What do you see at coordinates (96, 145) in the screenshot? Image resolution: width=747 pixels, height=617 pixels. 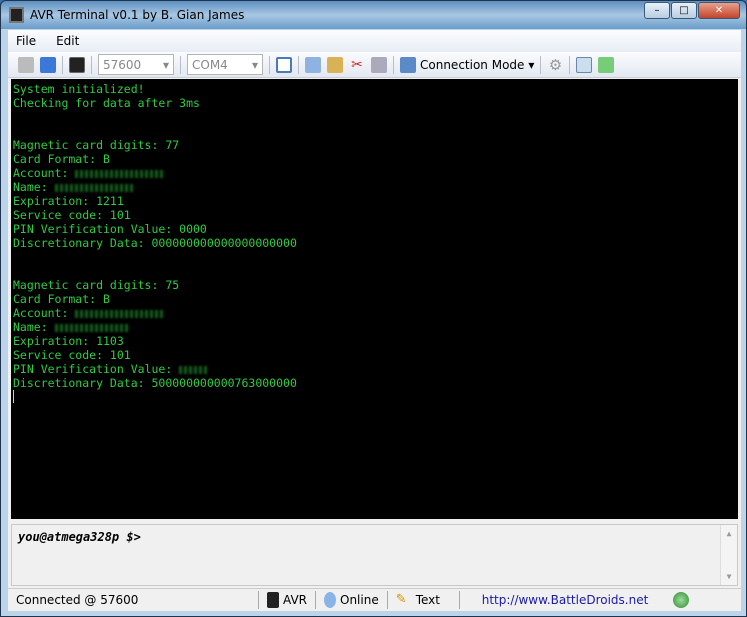 I see `terminal-line: Magnetic card digits: 77` at bounding box center [96, 145].